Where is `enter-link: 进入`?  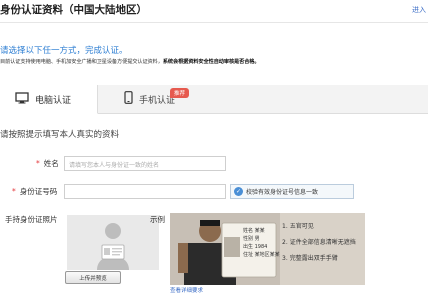
enter-link: 进入 is located at coordinates (419, 10).